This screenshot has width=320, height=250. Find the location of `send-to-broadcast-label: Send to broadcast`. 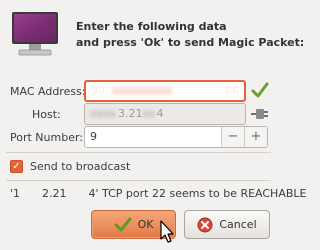

send-to-broadcast-label: Send to broadcast is located at coordinates (80, 166).